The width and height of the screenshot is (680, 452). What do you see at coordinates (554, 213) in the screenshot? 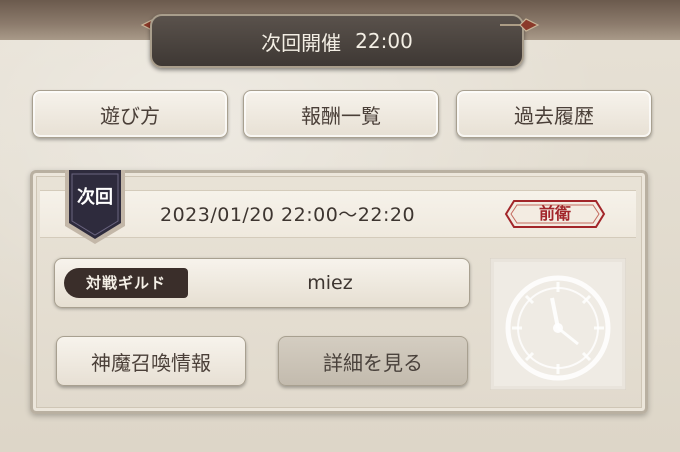
I see `position-tag-label: 前衛` at bounding box center [554, 213].